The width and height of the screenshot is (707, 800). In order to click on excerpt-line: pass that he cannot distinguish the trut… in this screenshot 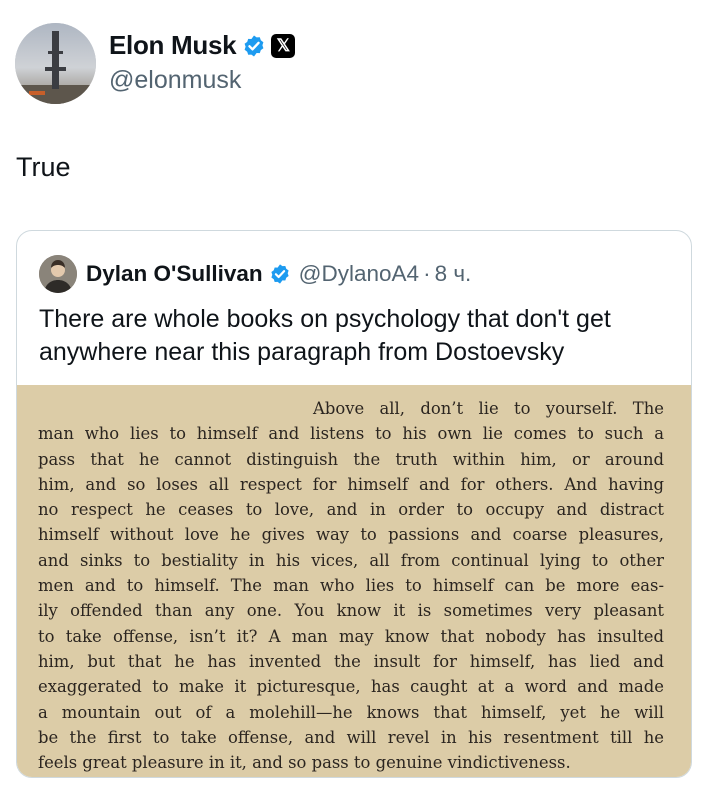, I will do `click(351, 459)`.